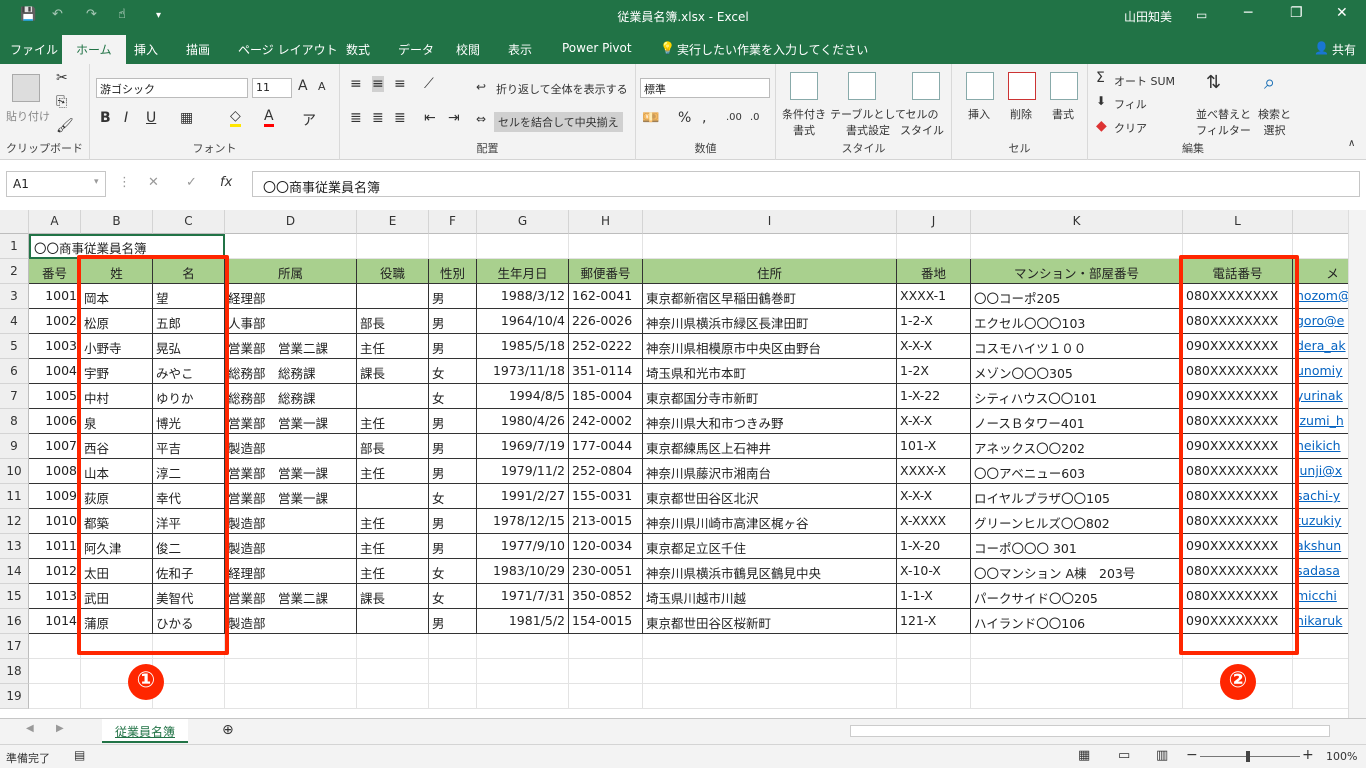 This screenshot has width=1366, height=768. What do you see at coordinates (523, 222) in the screenshot?
I see `column-header: G` at bounding box center [523, 222].